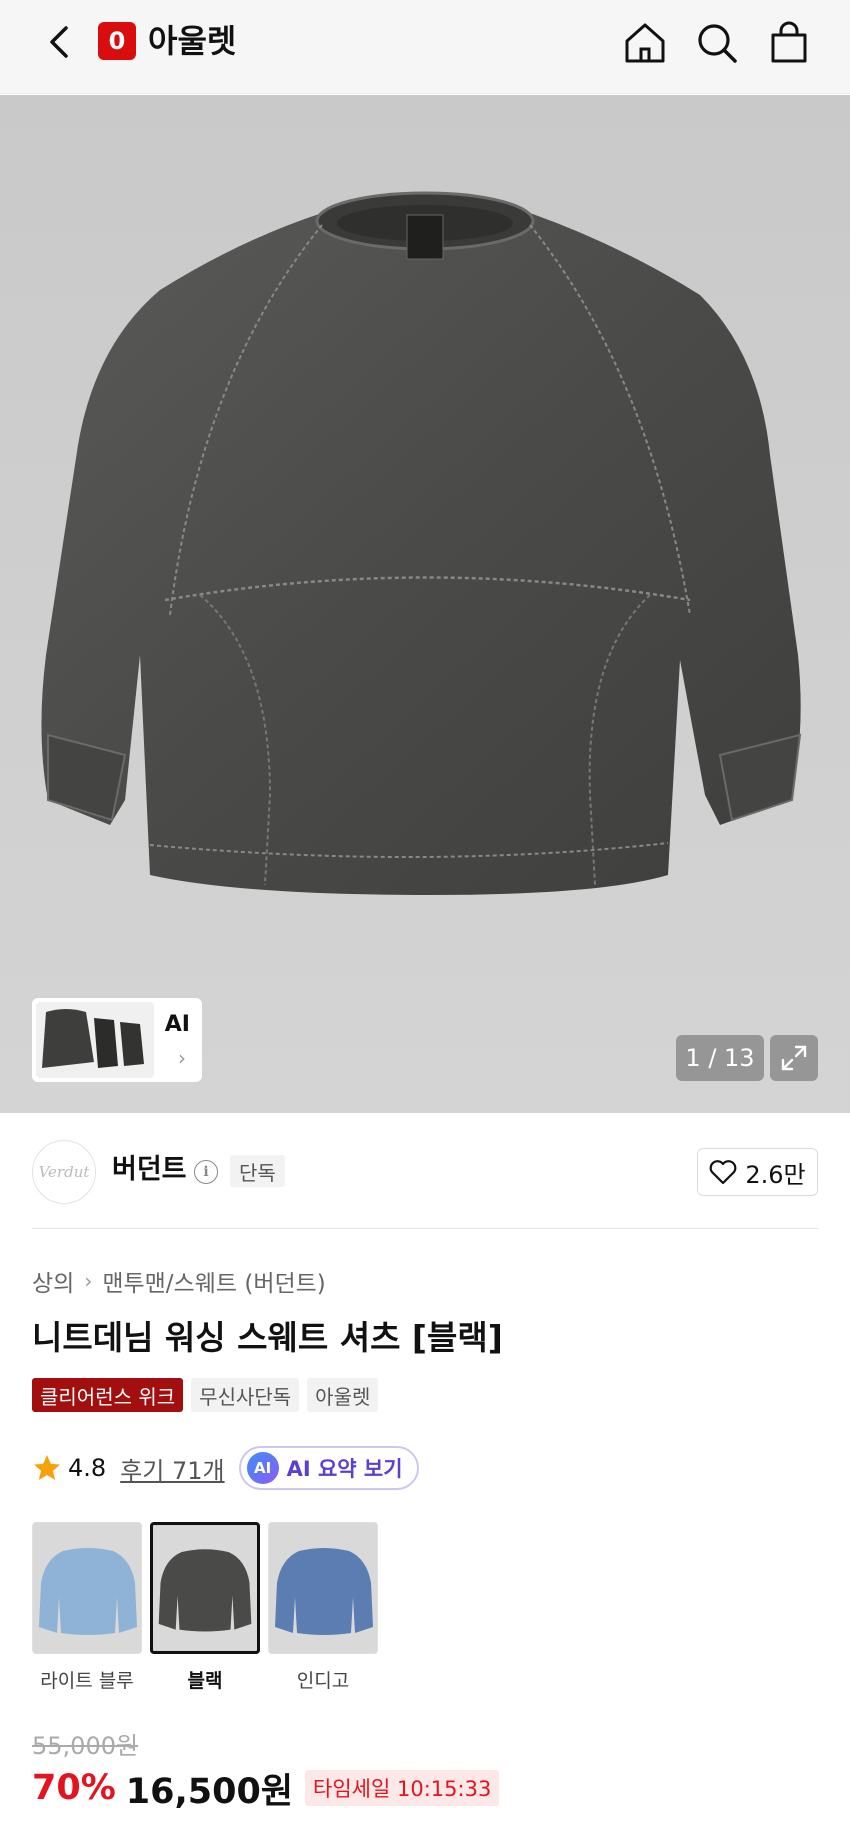 The width and height of the screenshot is (850, 1842). I want to click on expand-icon, so click(794, 1058).